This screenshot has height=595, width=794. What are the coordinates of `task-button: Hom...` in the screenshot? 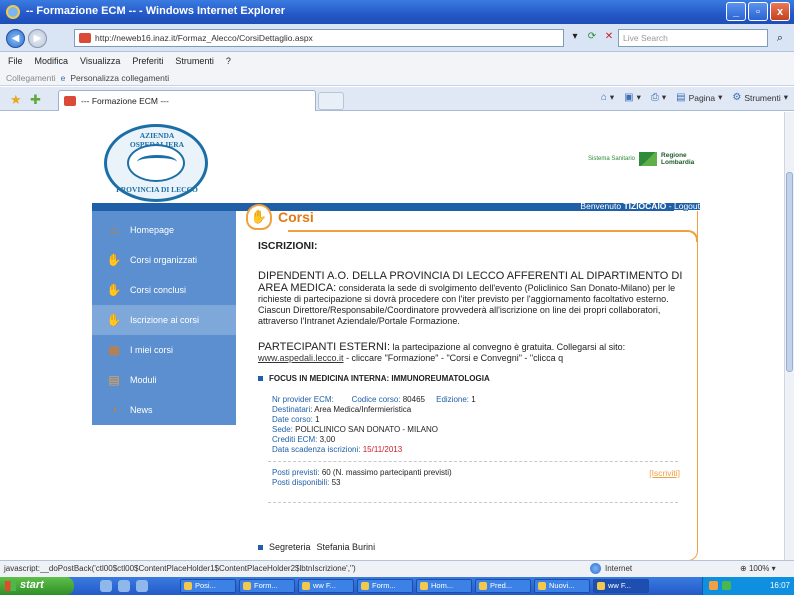 It's located at (444, 586).